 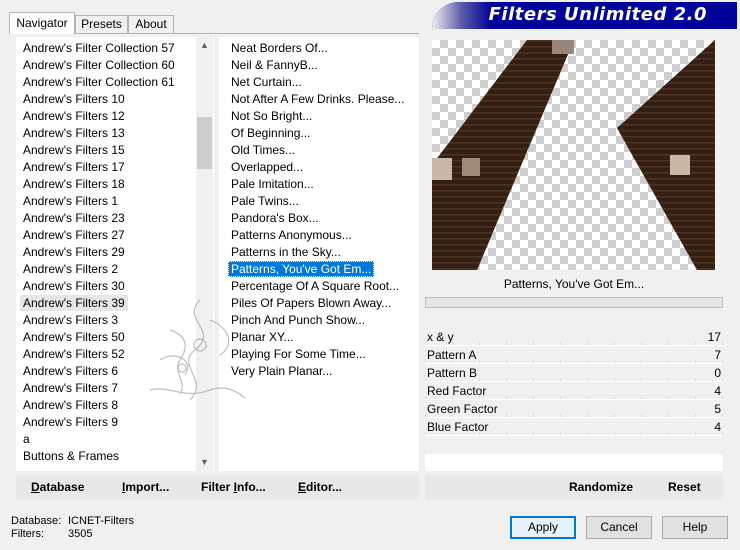 I want to click on reset-button: Reset, so click(x=684, y=487).